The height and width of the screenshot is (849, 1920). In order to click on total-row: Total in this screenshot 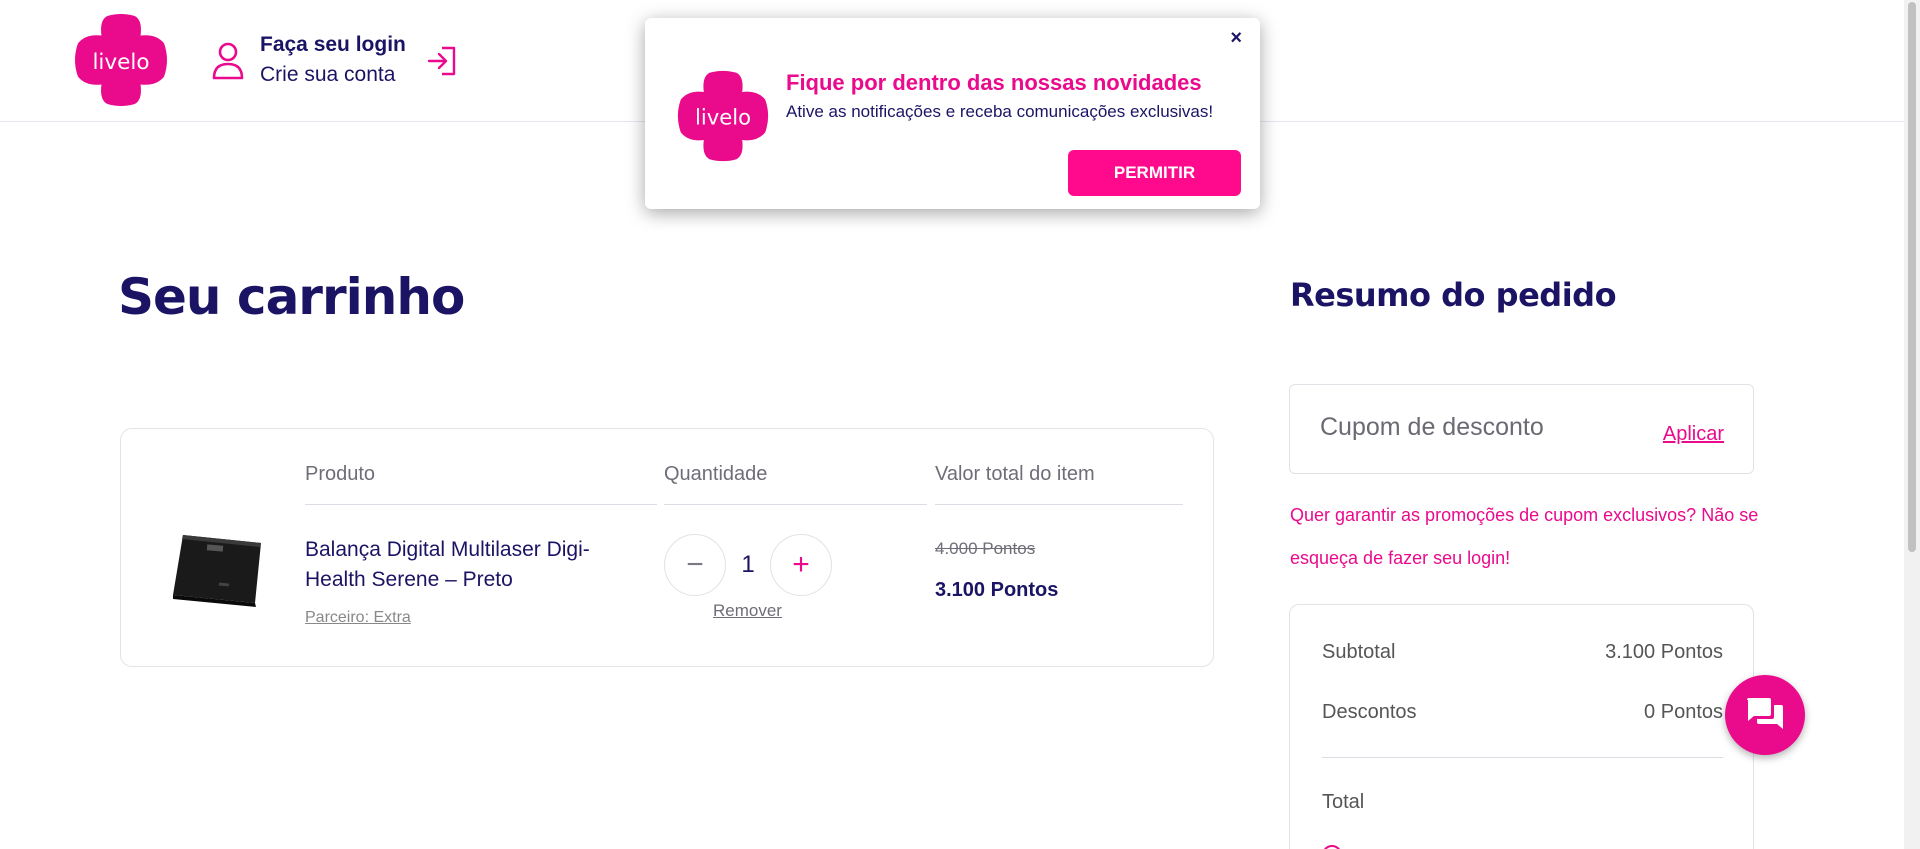, I will do `click(1522, 802)`.